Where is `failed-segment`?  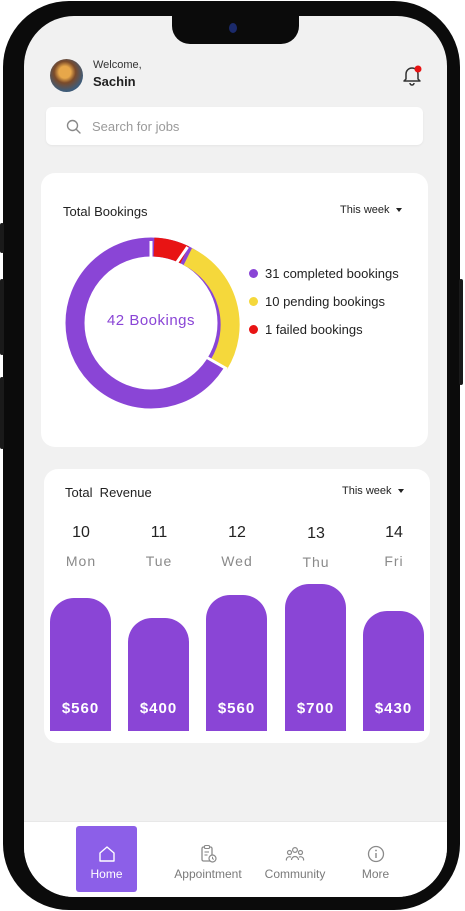 failed-segment is located at coordinates (171, 250).